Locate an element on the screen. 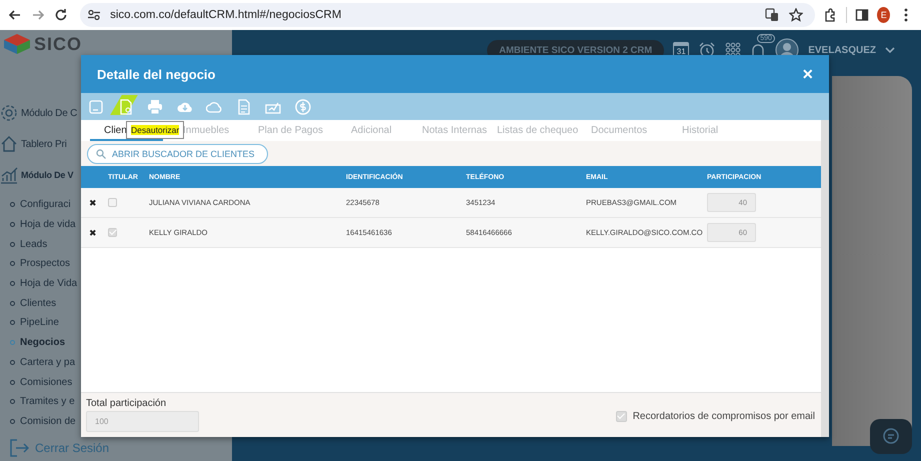 The image size is (921, 461). apps-grid-icon is located at coordinates (733, 50).